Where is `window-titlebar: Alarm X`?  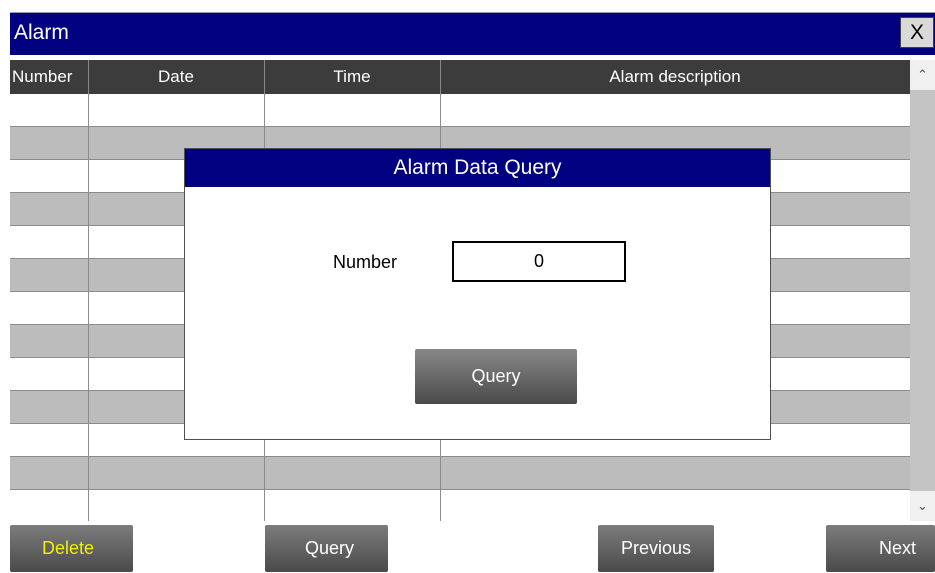
window-titlebar: Alarm X is located at coordinates (472, 33).